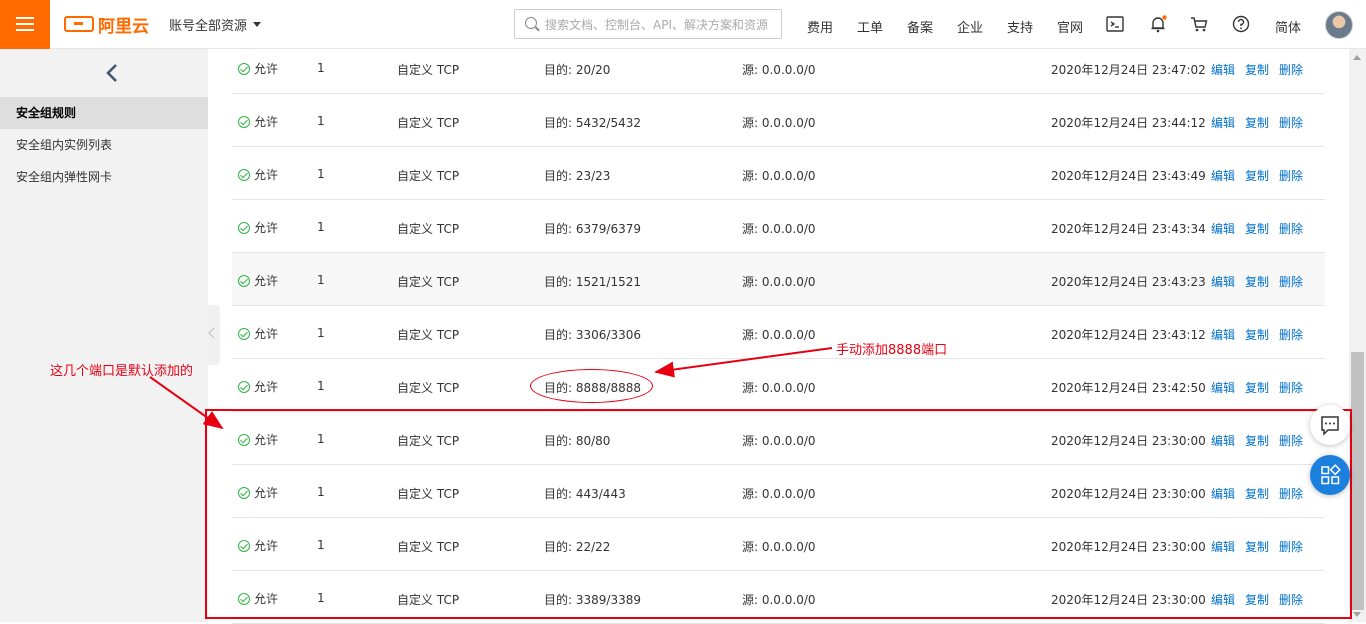 The height and width of the screenshot is (624, 1366). What do you see at coordinates (531, 23) in the screenshot?
I see `search-icon` at bounding box center [531, 23].